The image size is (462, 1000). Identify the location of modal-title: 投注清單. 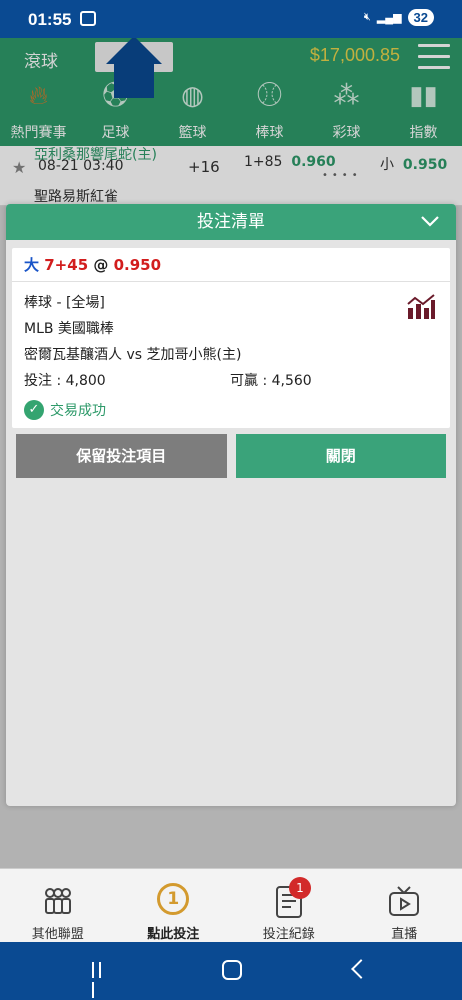
(231, 222).